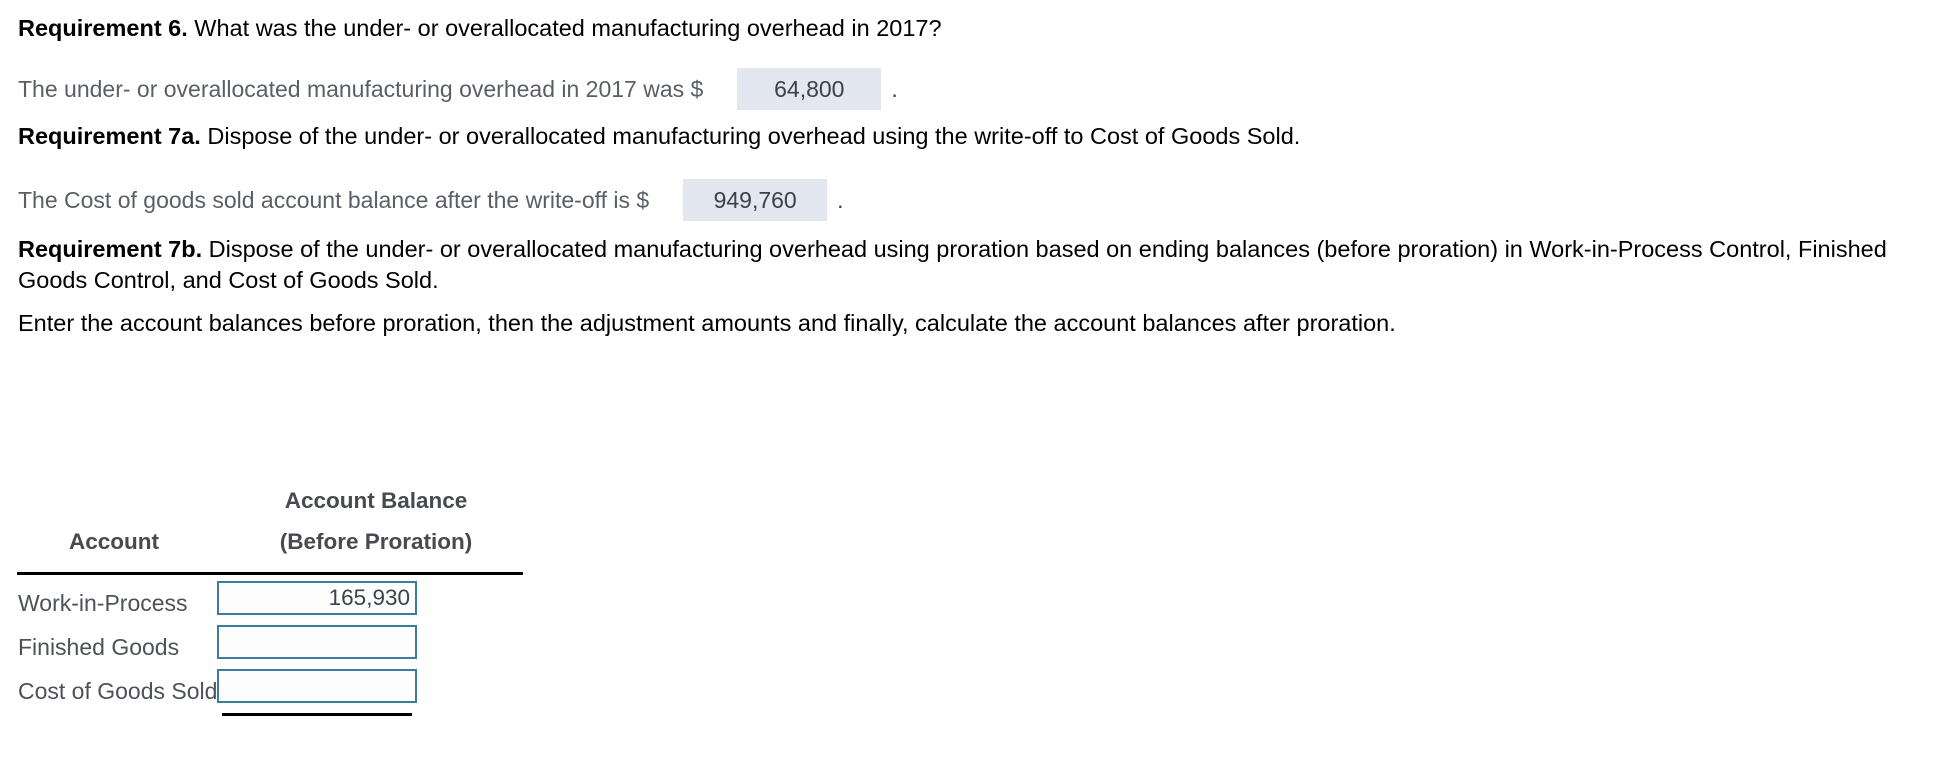 This screenshot has width=1944, height=762. What do you see at coordinates (317, 642) in the screenshot?
I see `balance-input-finished-goods` at bounding box center [317, 642].